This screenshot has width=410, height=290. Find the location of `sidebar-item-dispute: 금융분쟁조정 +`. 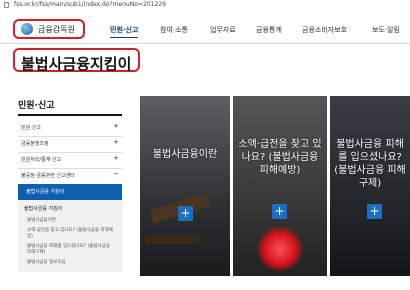

sidebar-item-dispute: 금융분쟁조정 + is located at coordinates (70, 144).